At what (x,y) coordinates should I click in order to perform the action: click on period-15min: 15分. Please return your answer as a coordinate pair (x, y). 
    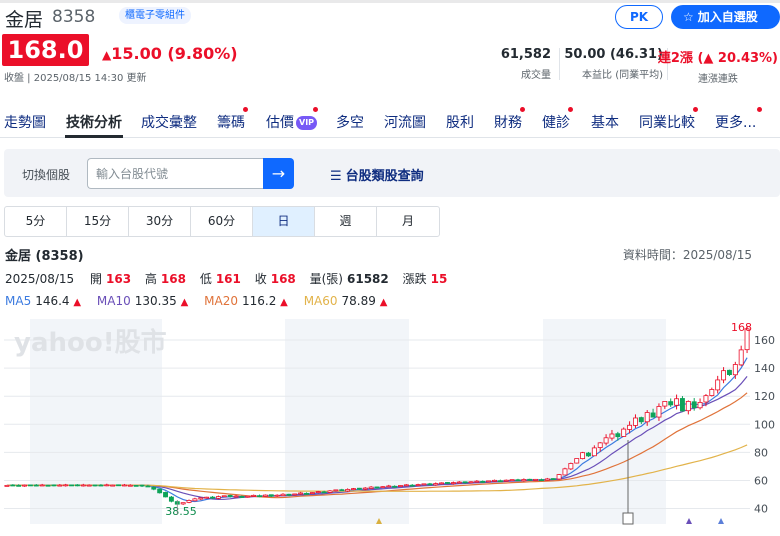
    Looking at the image, I should click on (98, 221).